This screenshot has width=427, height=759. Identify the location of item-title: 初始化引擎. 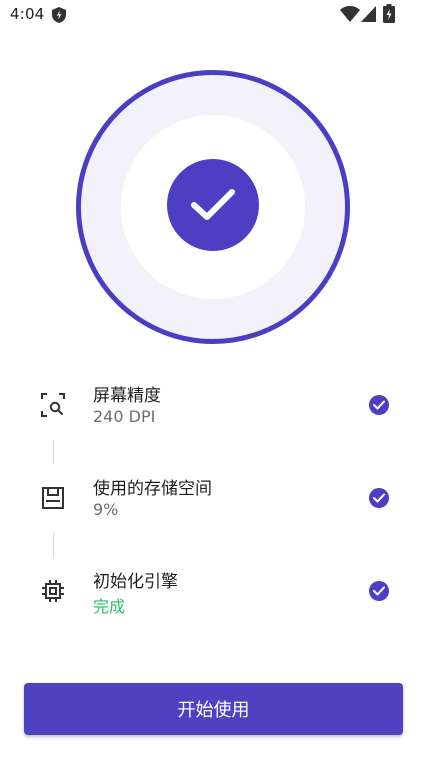
(135, 582).